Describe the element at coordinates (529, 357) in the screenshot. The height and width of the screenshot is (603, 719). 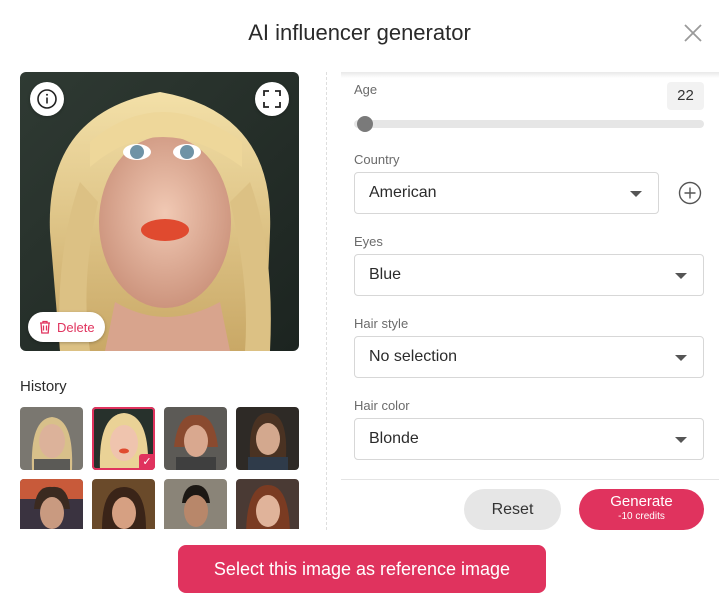
I see `hair-style-select: No selection` at that location.